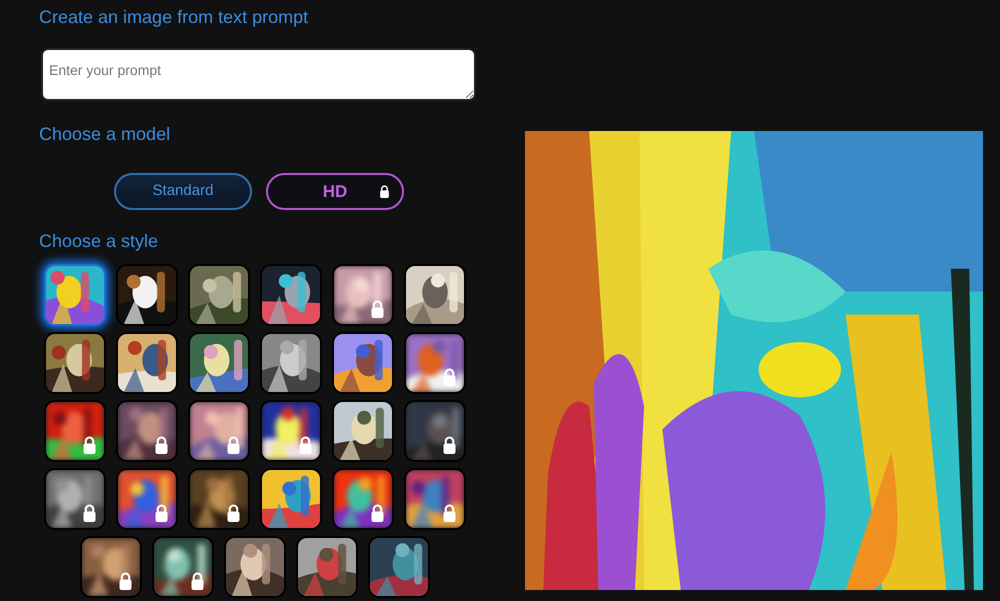 Image resolution: width=1000 pixels, height=601 pixels. What do you see at coordinates (183, 191) in the screenshot?
I see `model-button: Standard` at bounding box center [183, 191].